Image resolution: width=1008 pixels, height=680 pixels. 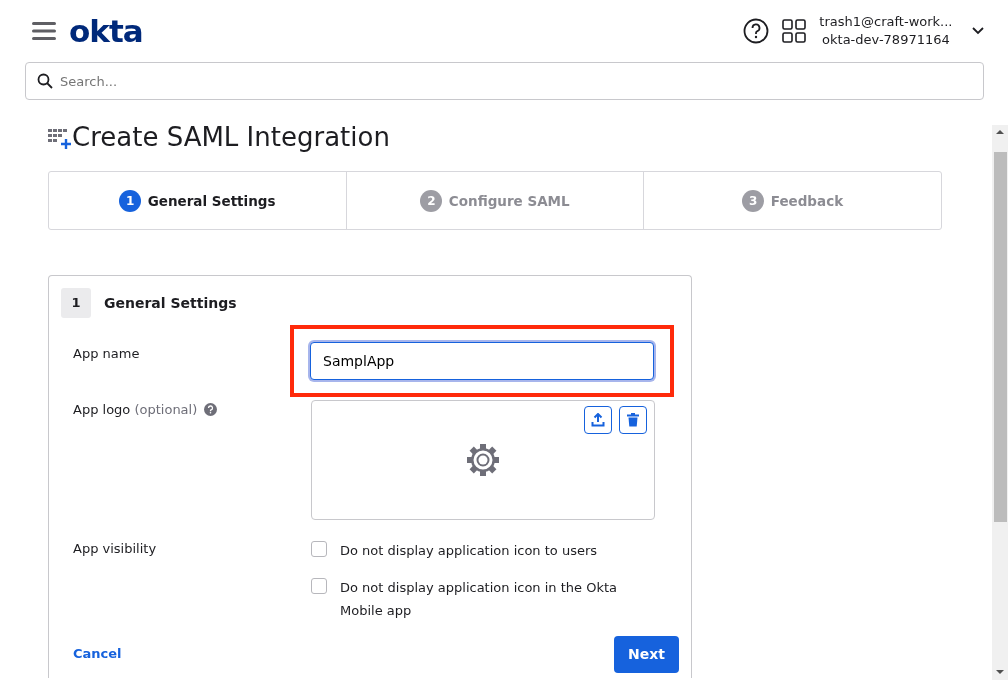 What do you see at coordinates (886, 40) in the screenshot?
I see `org-name: okta-dev-78971164` at bounding box center [886, 40].